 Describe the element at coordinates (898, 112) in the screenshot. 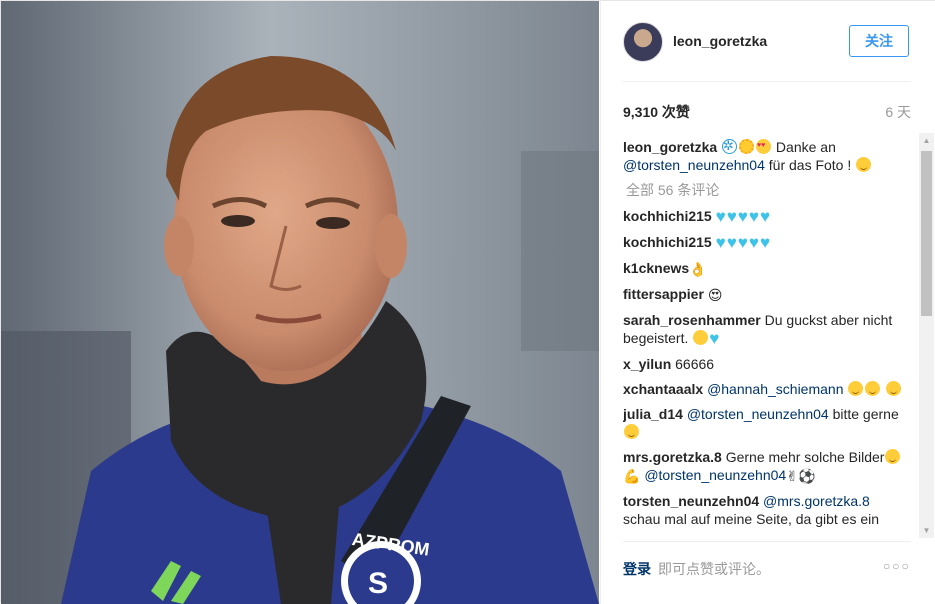

I see `post-time: 6 天` at that location.